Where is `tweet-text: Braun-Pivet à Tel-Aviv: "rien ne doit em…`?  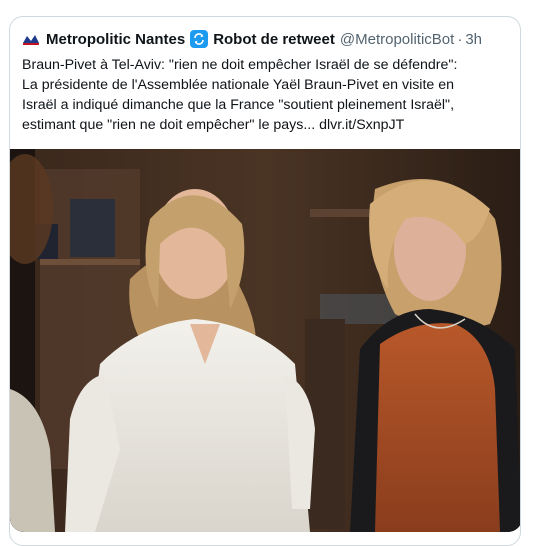 tweet-text: Braun-Pivet à Tel-Aviv: "rien ne doit em… is located at coordinates (268, 95).